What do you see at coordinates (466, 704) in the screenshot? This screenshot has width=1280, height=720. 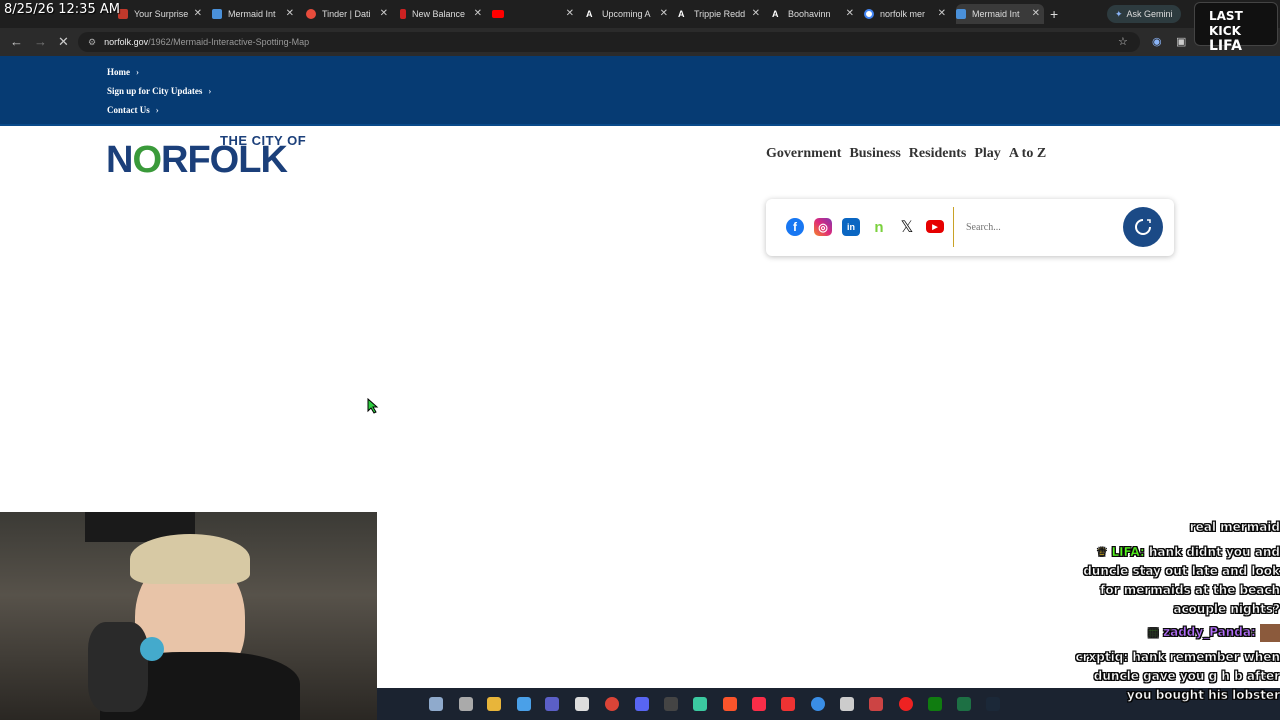 I see `task-view-icon` at bounding box center [466, 704].